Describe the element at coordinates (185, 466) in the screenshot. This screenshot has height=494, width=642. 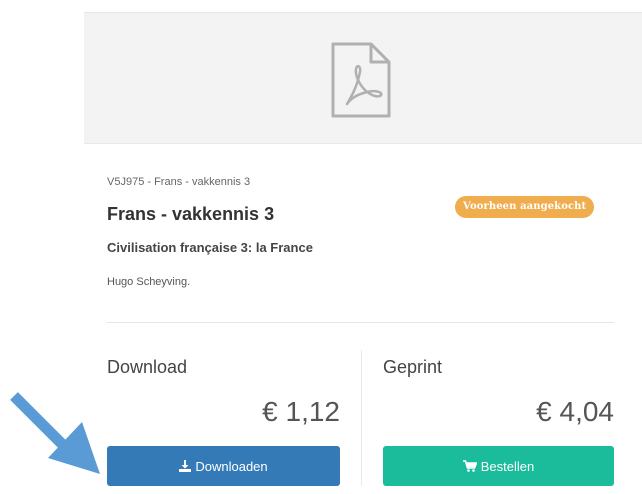
I see `download-icon` at that location.